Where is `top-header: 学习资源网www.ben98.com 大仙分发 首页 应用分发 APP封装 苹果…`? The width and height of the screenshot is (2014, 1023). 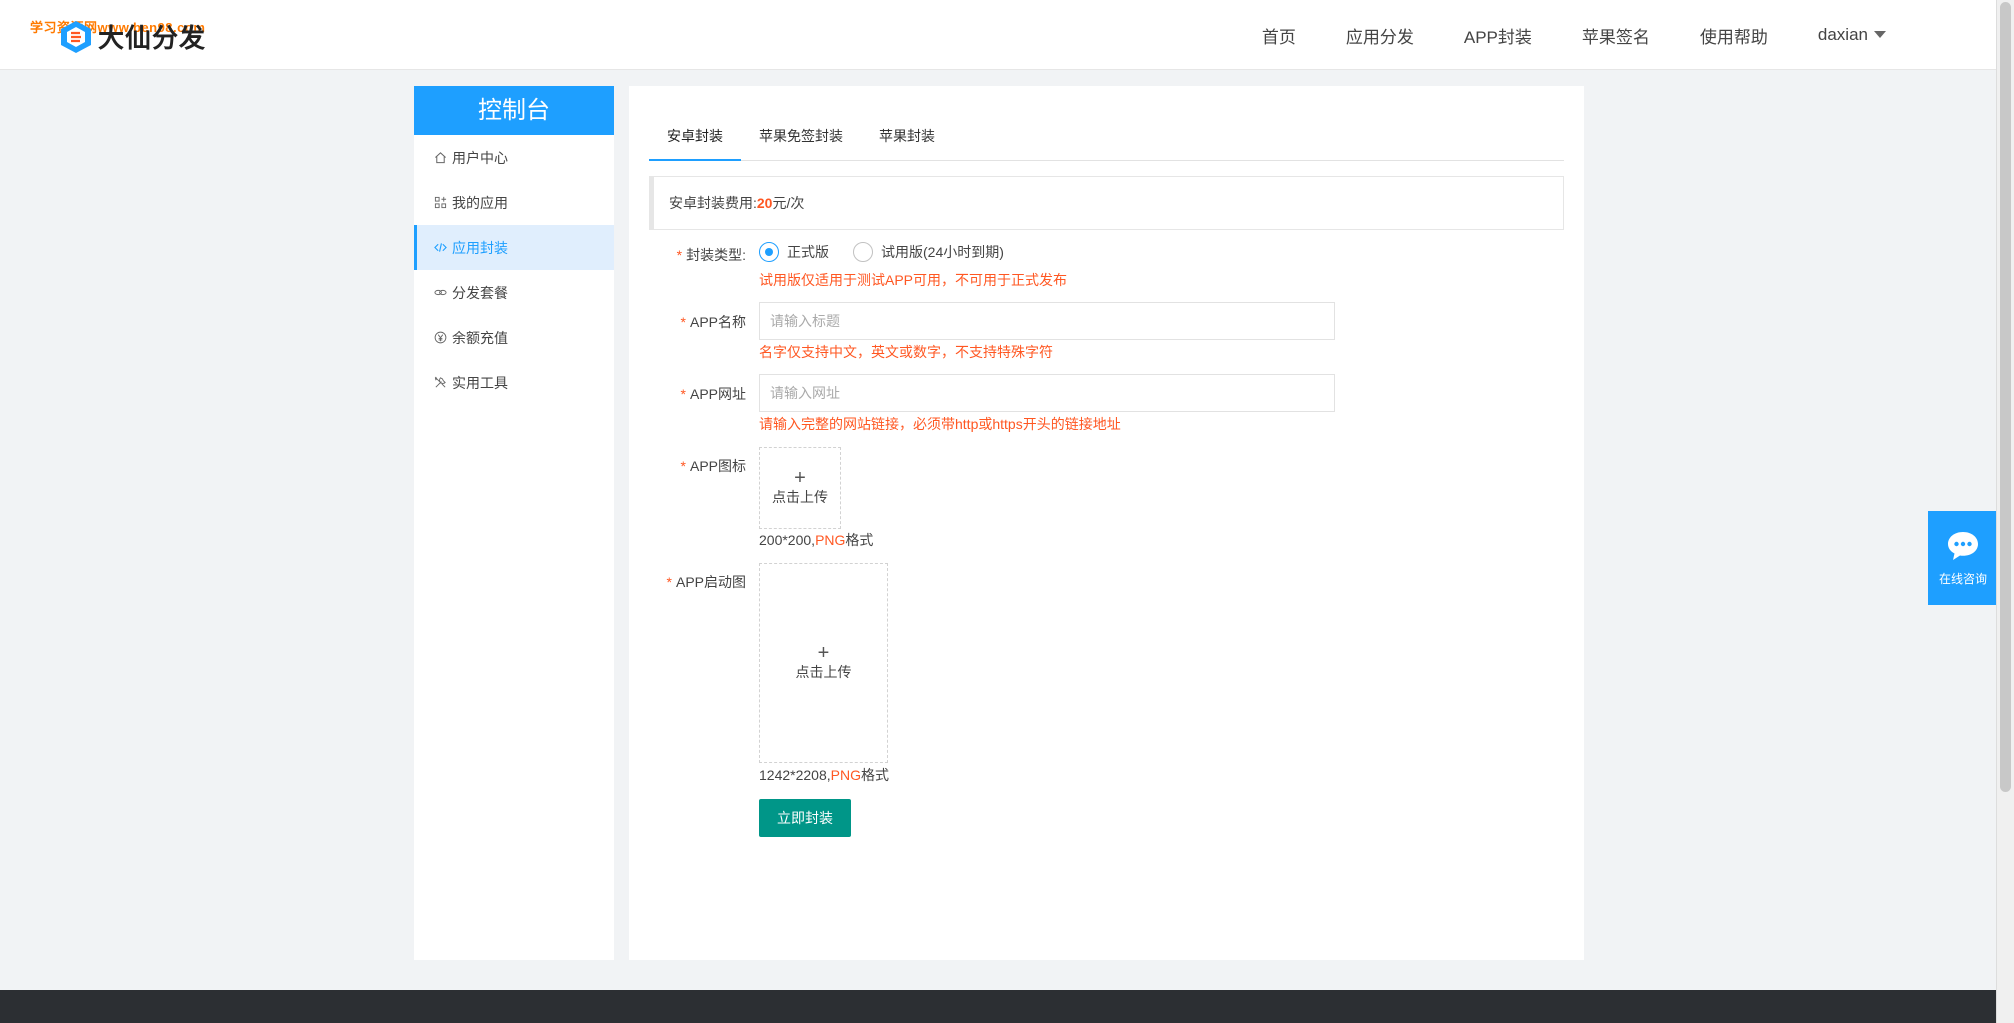 top-header: 学习资源网www.ben98.com 大仙分发 首页 应用分发 APP封装 苹果… is located at coordinates (998, 35).